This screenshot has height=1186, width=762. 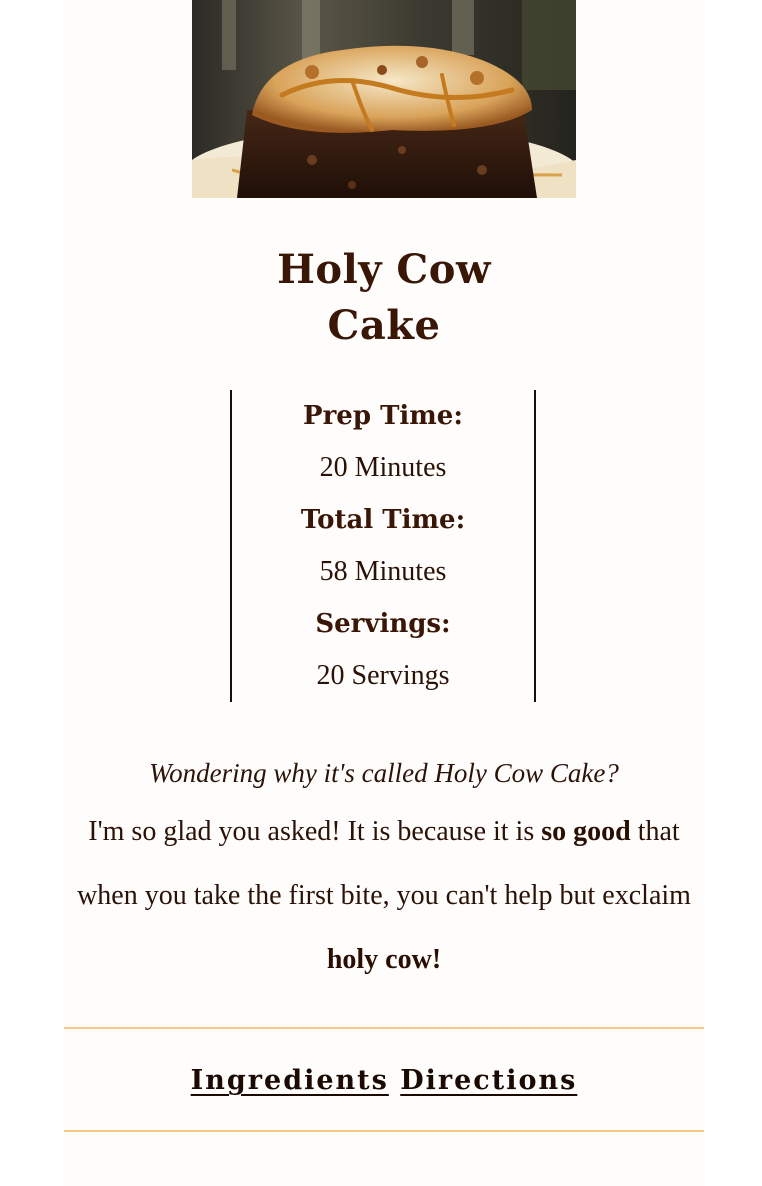 I want to click on servings-value: 20 Servings, so click(x=383, y=675).